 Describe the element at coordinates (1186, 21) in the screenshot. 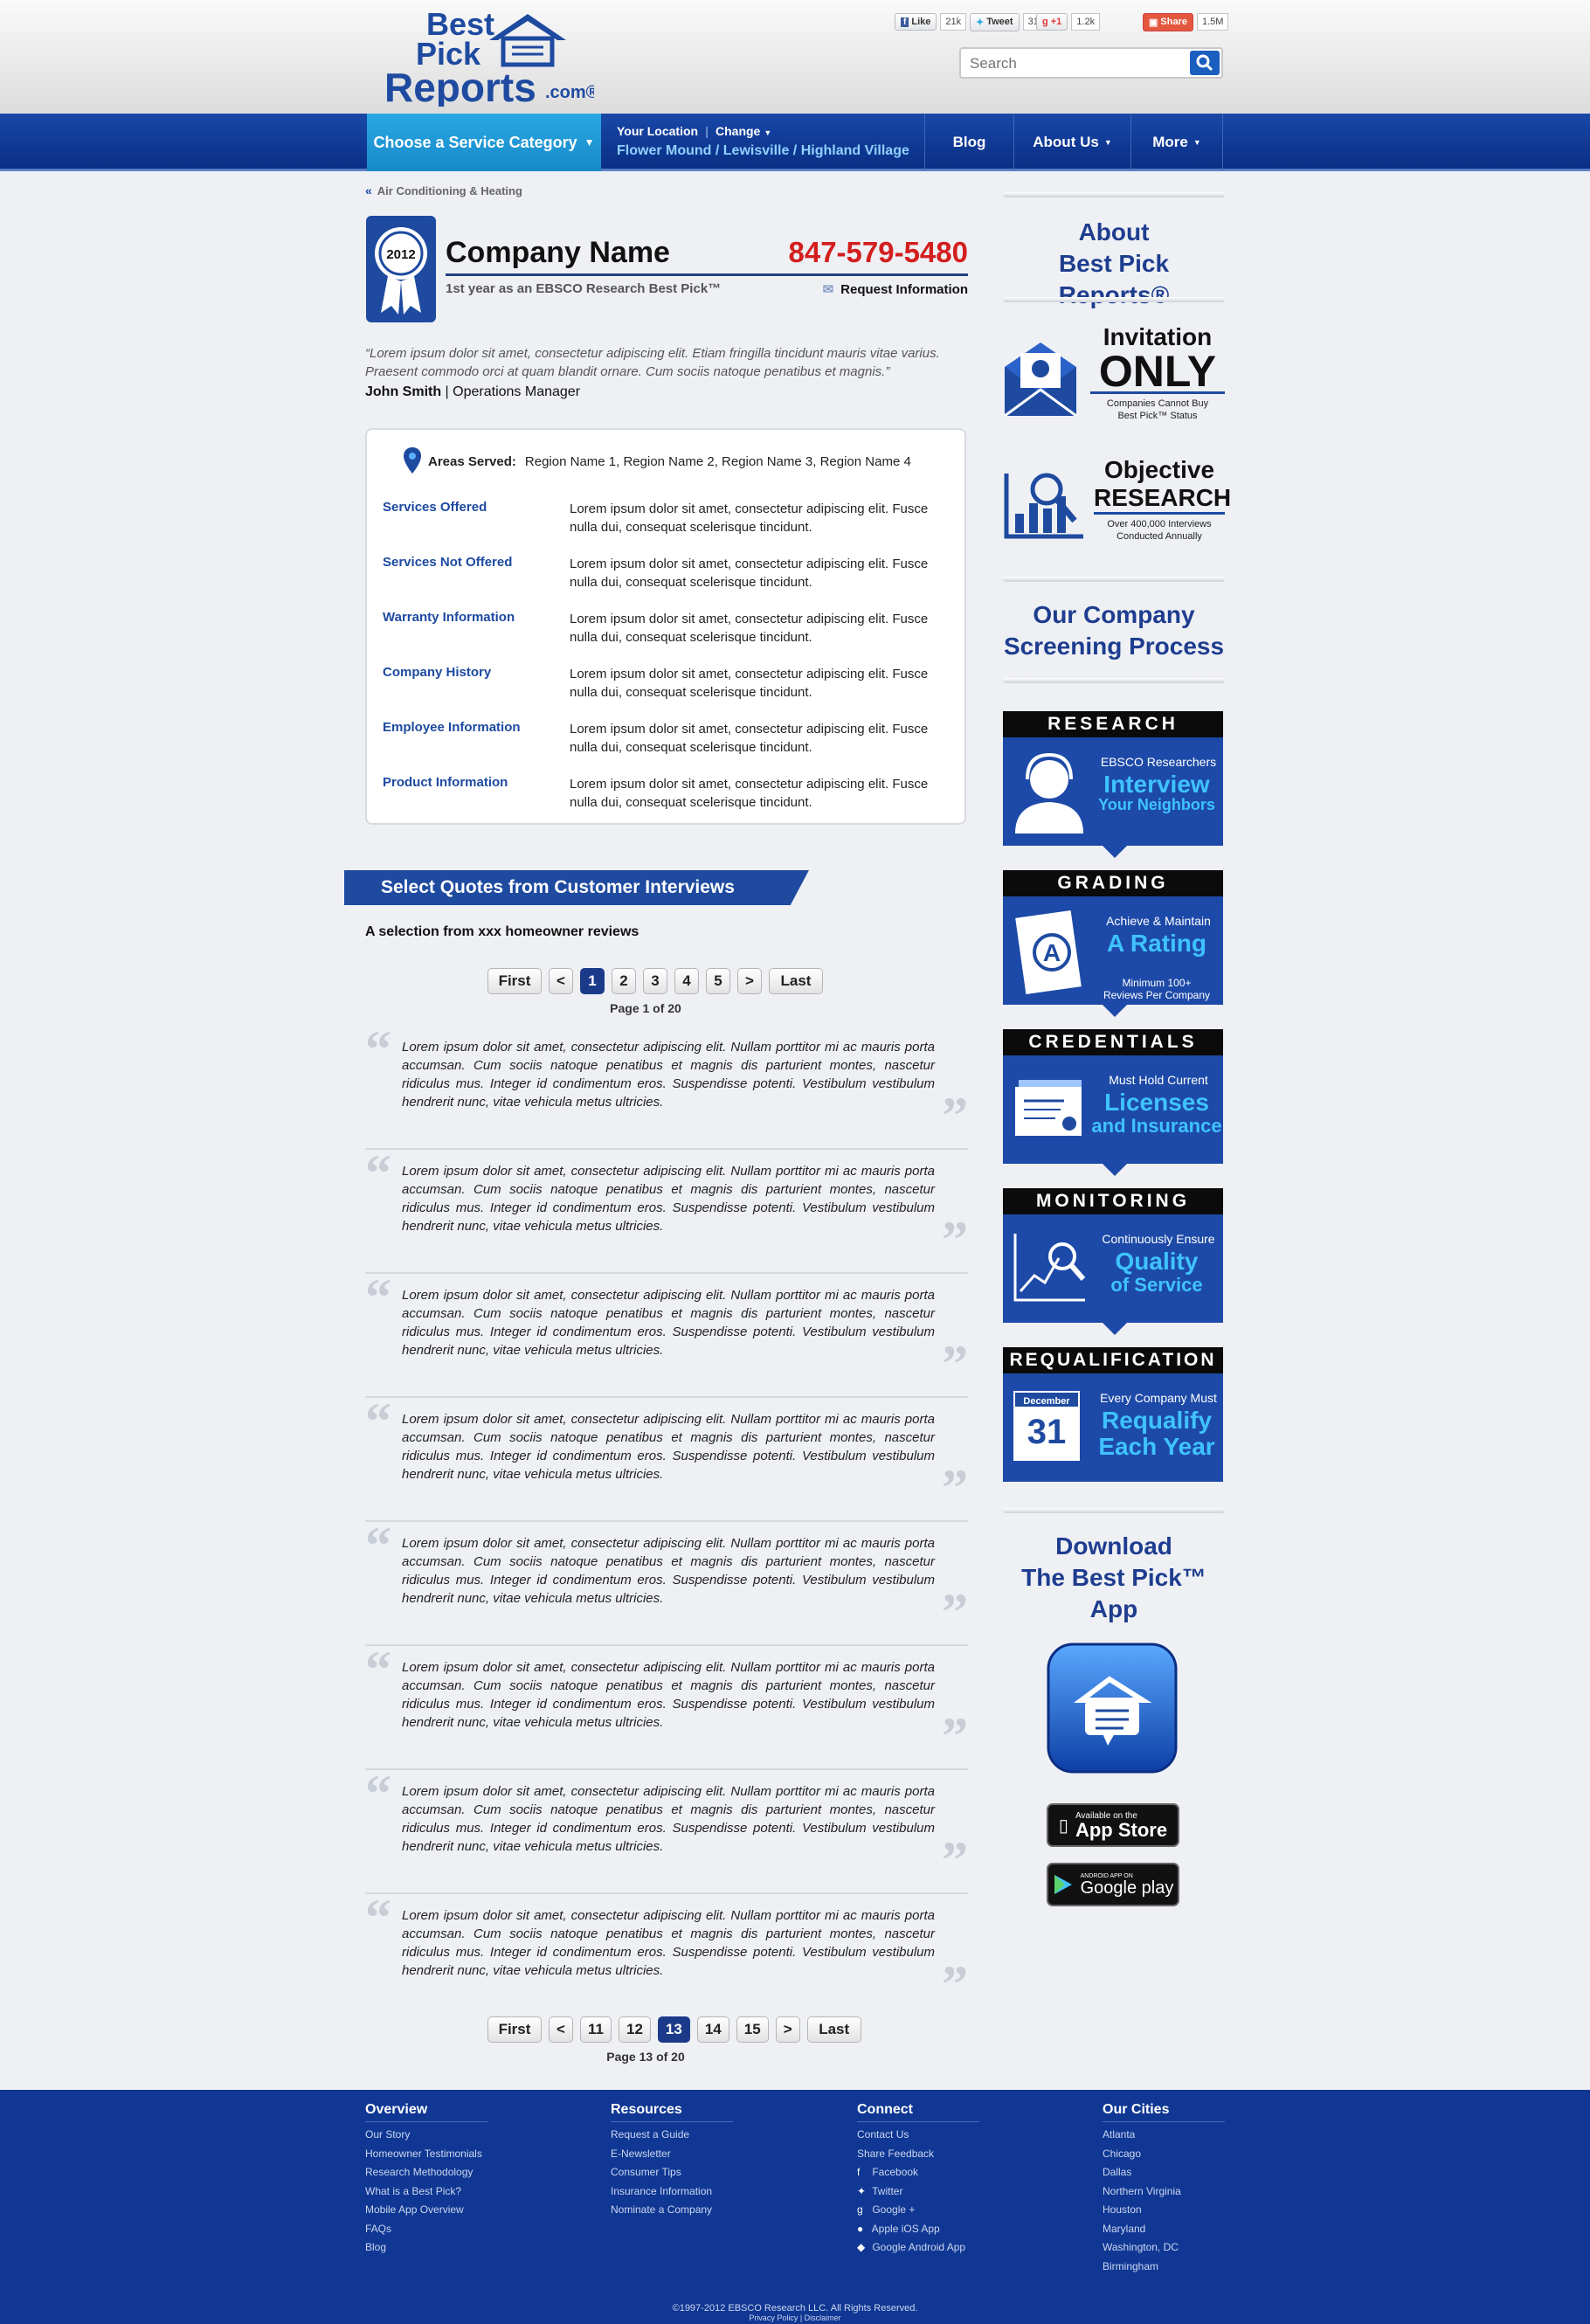

I see `share-widget: ▣ Share 1.5M` at that location.